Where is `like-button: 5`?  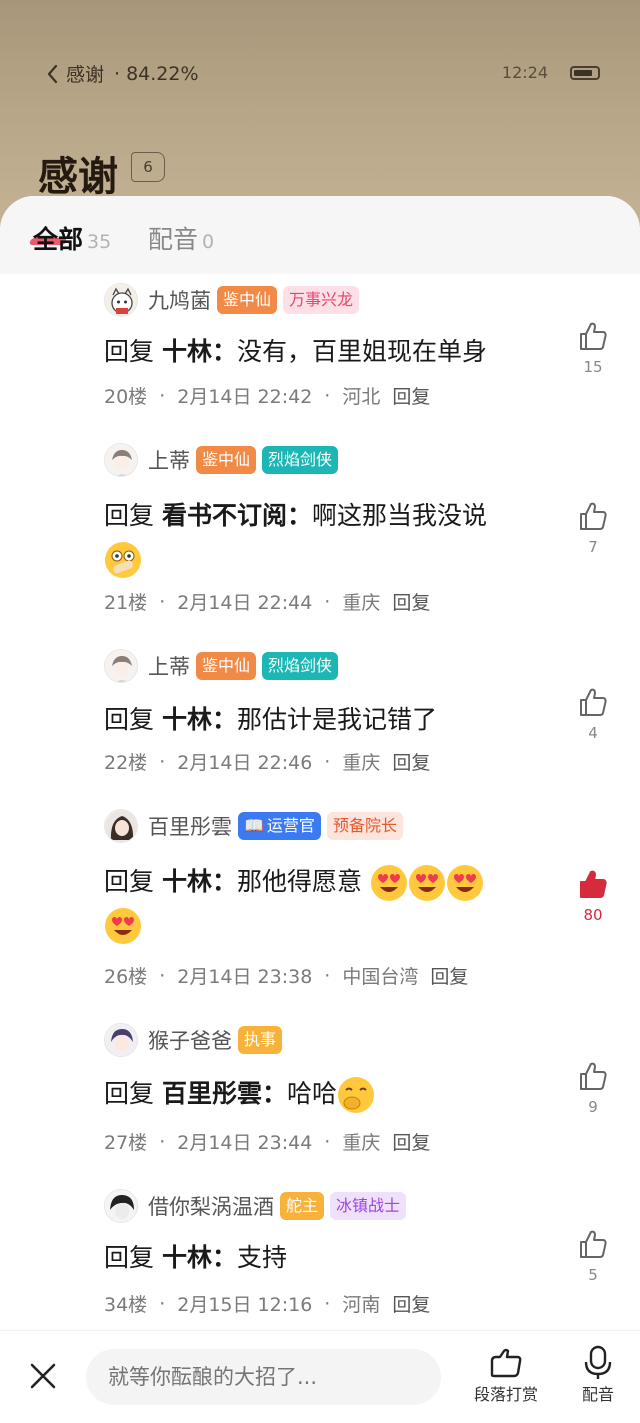
like-button: 5 is located at coordinates (593, 1256).